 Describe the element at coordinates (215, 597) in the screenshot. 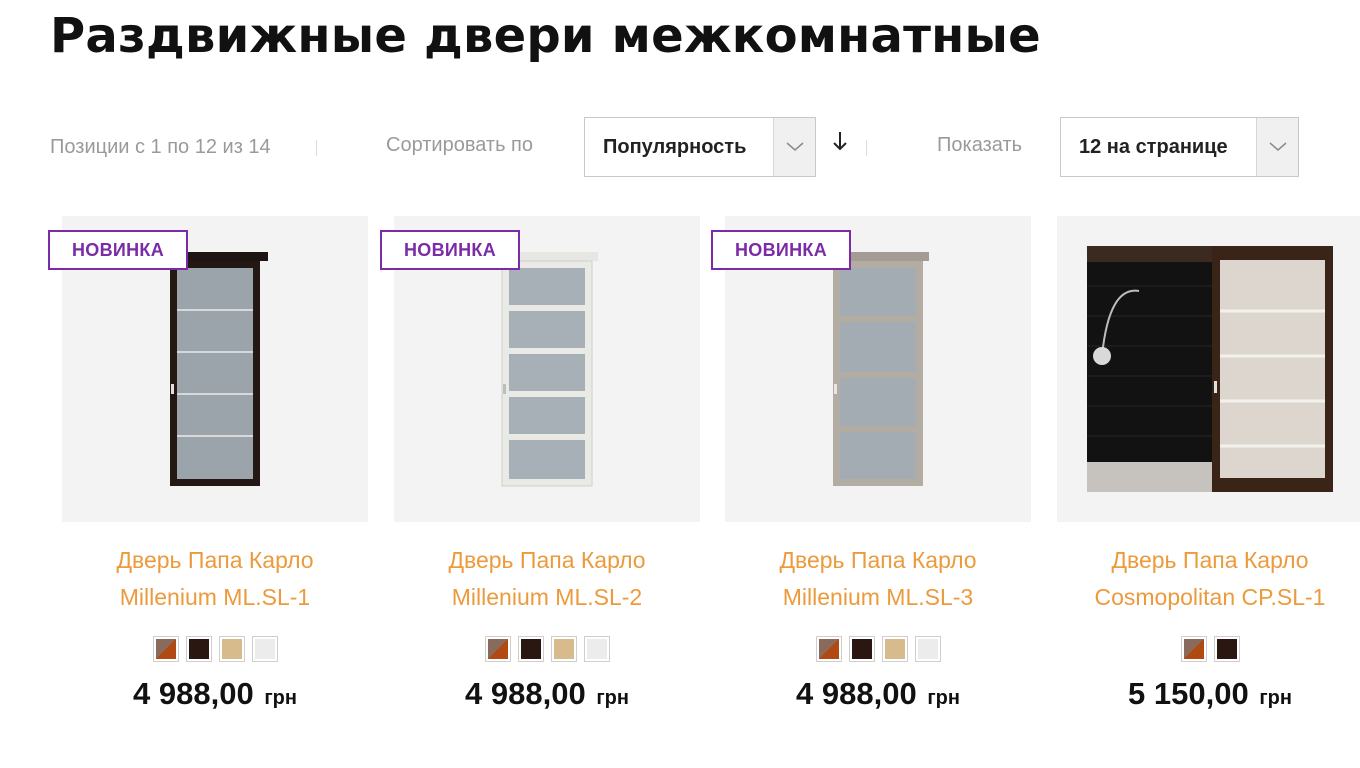

I see `product-name-line2: Millenium ML.SL-1` at that location.